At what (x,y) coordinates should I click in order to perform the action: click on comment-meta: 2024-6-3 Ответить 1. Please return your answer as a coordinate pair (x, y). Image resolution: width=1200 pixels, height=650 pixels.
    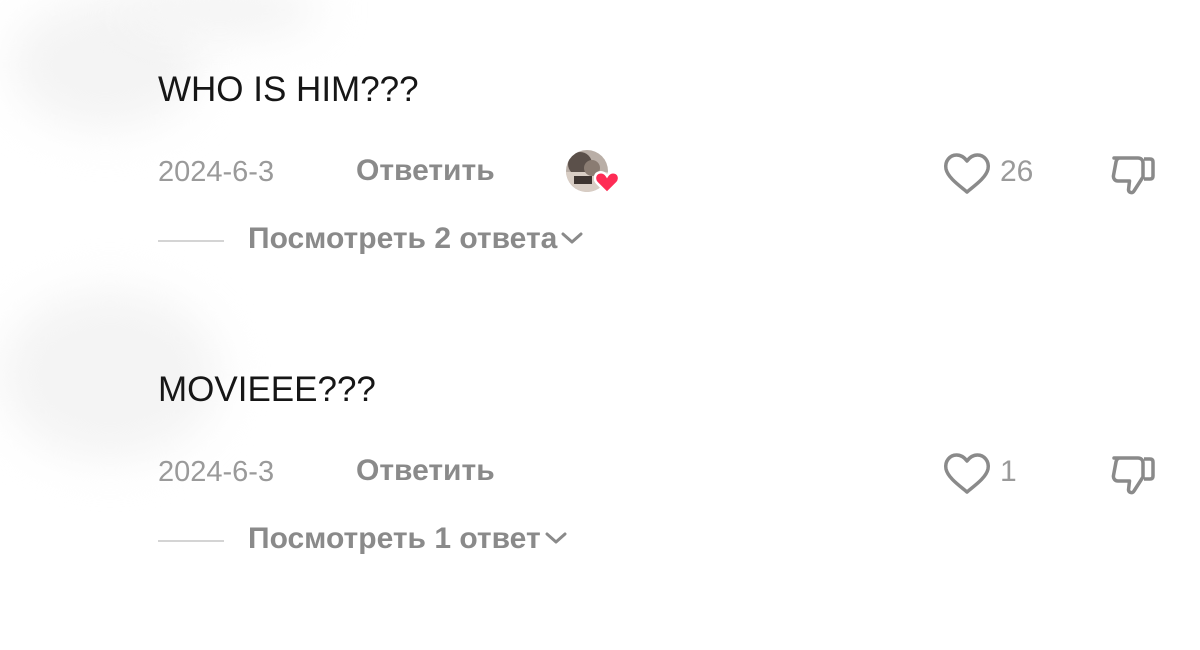
    Looking at the image, I should click on (658, 473).